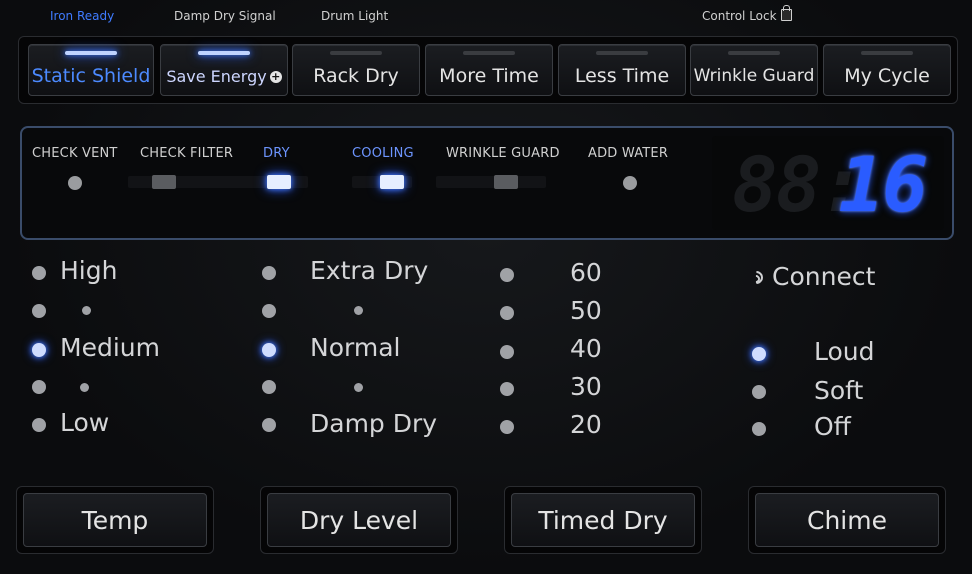 The height and width of the screenshot is (574, 972). What do you see at coordinates (507, 389) in the screenshot?
I see `timed-dry-30-led` at bounding box center [507, 389].